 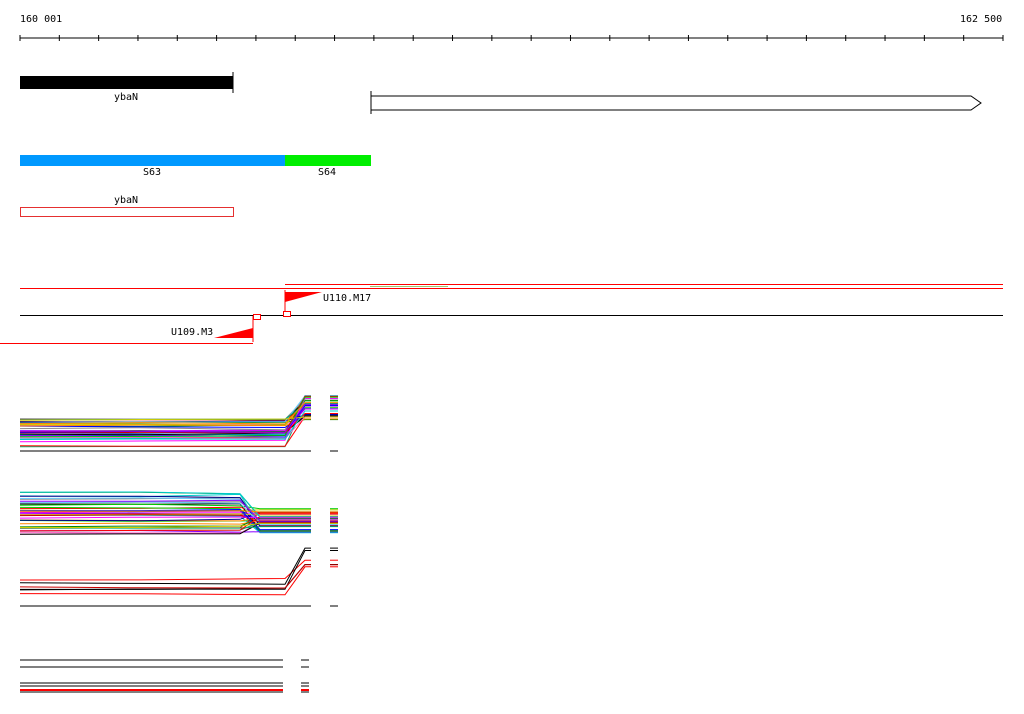 I want to click on gene-label-ybaN: ybaN, so click(x=126, y=97).